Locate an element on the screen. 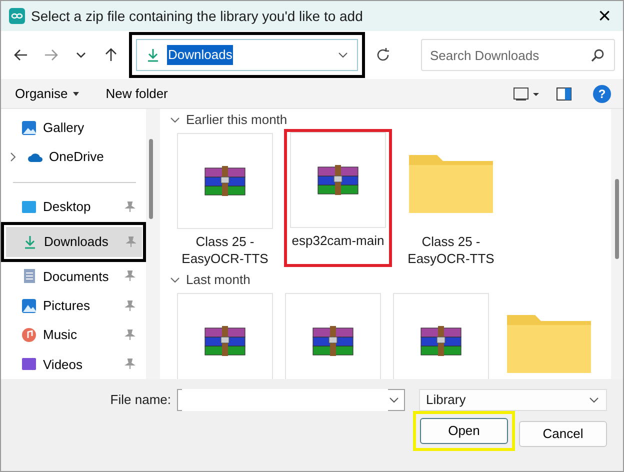 This screenshot has height=472, width=624. view-menu-button is located at coordinates (525, 93).